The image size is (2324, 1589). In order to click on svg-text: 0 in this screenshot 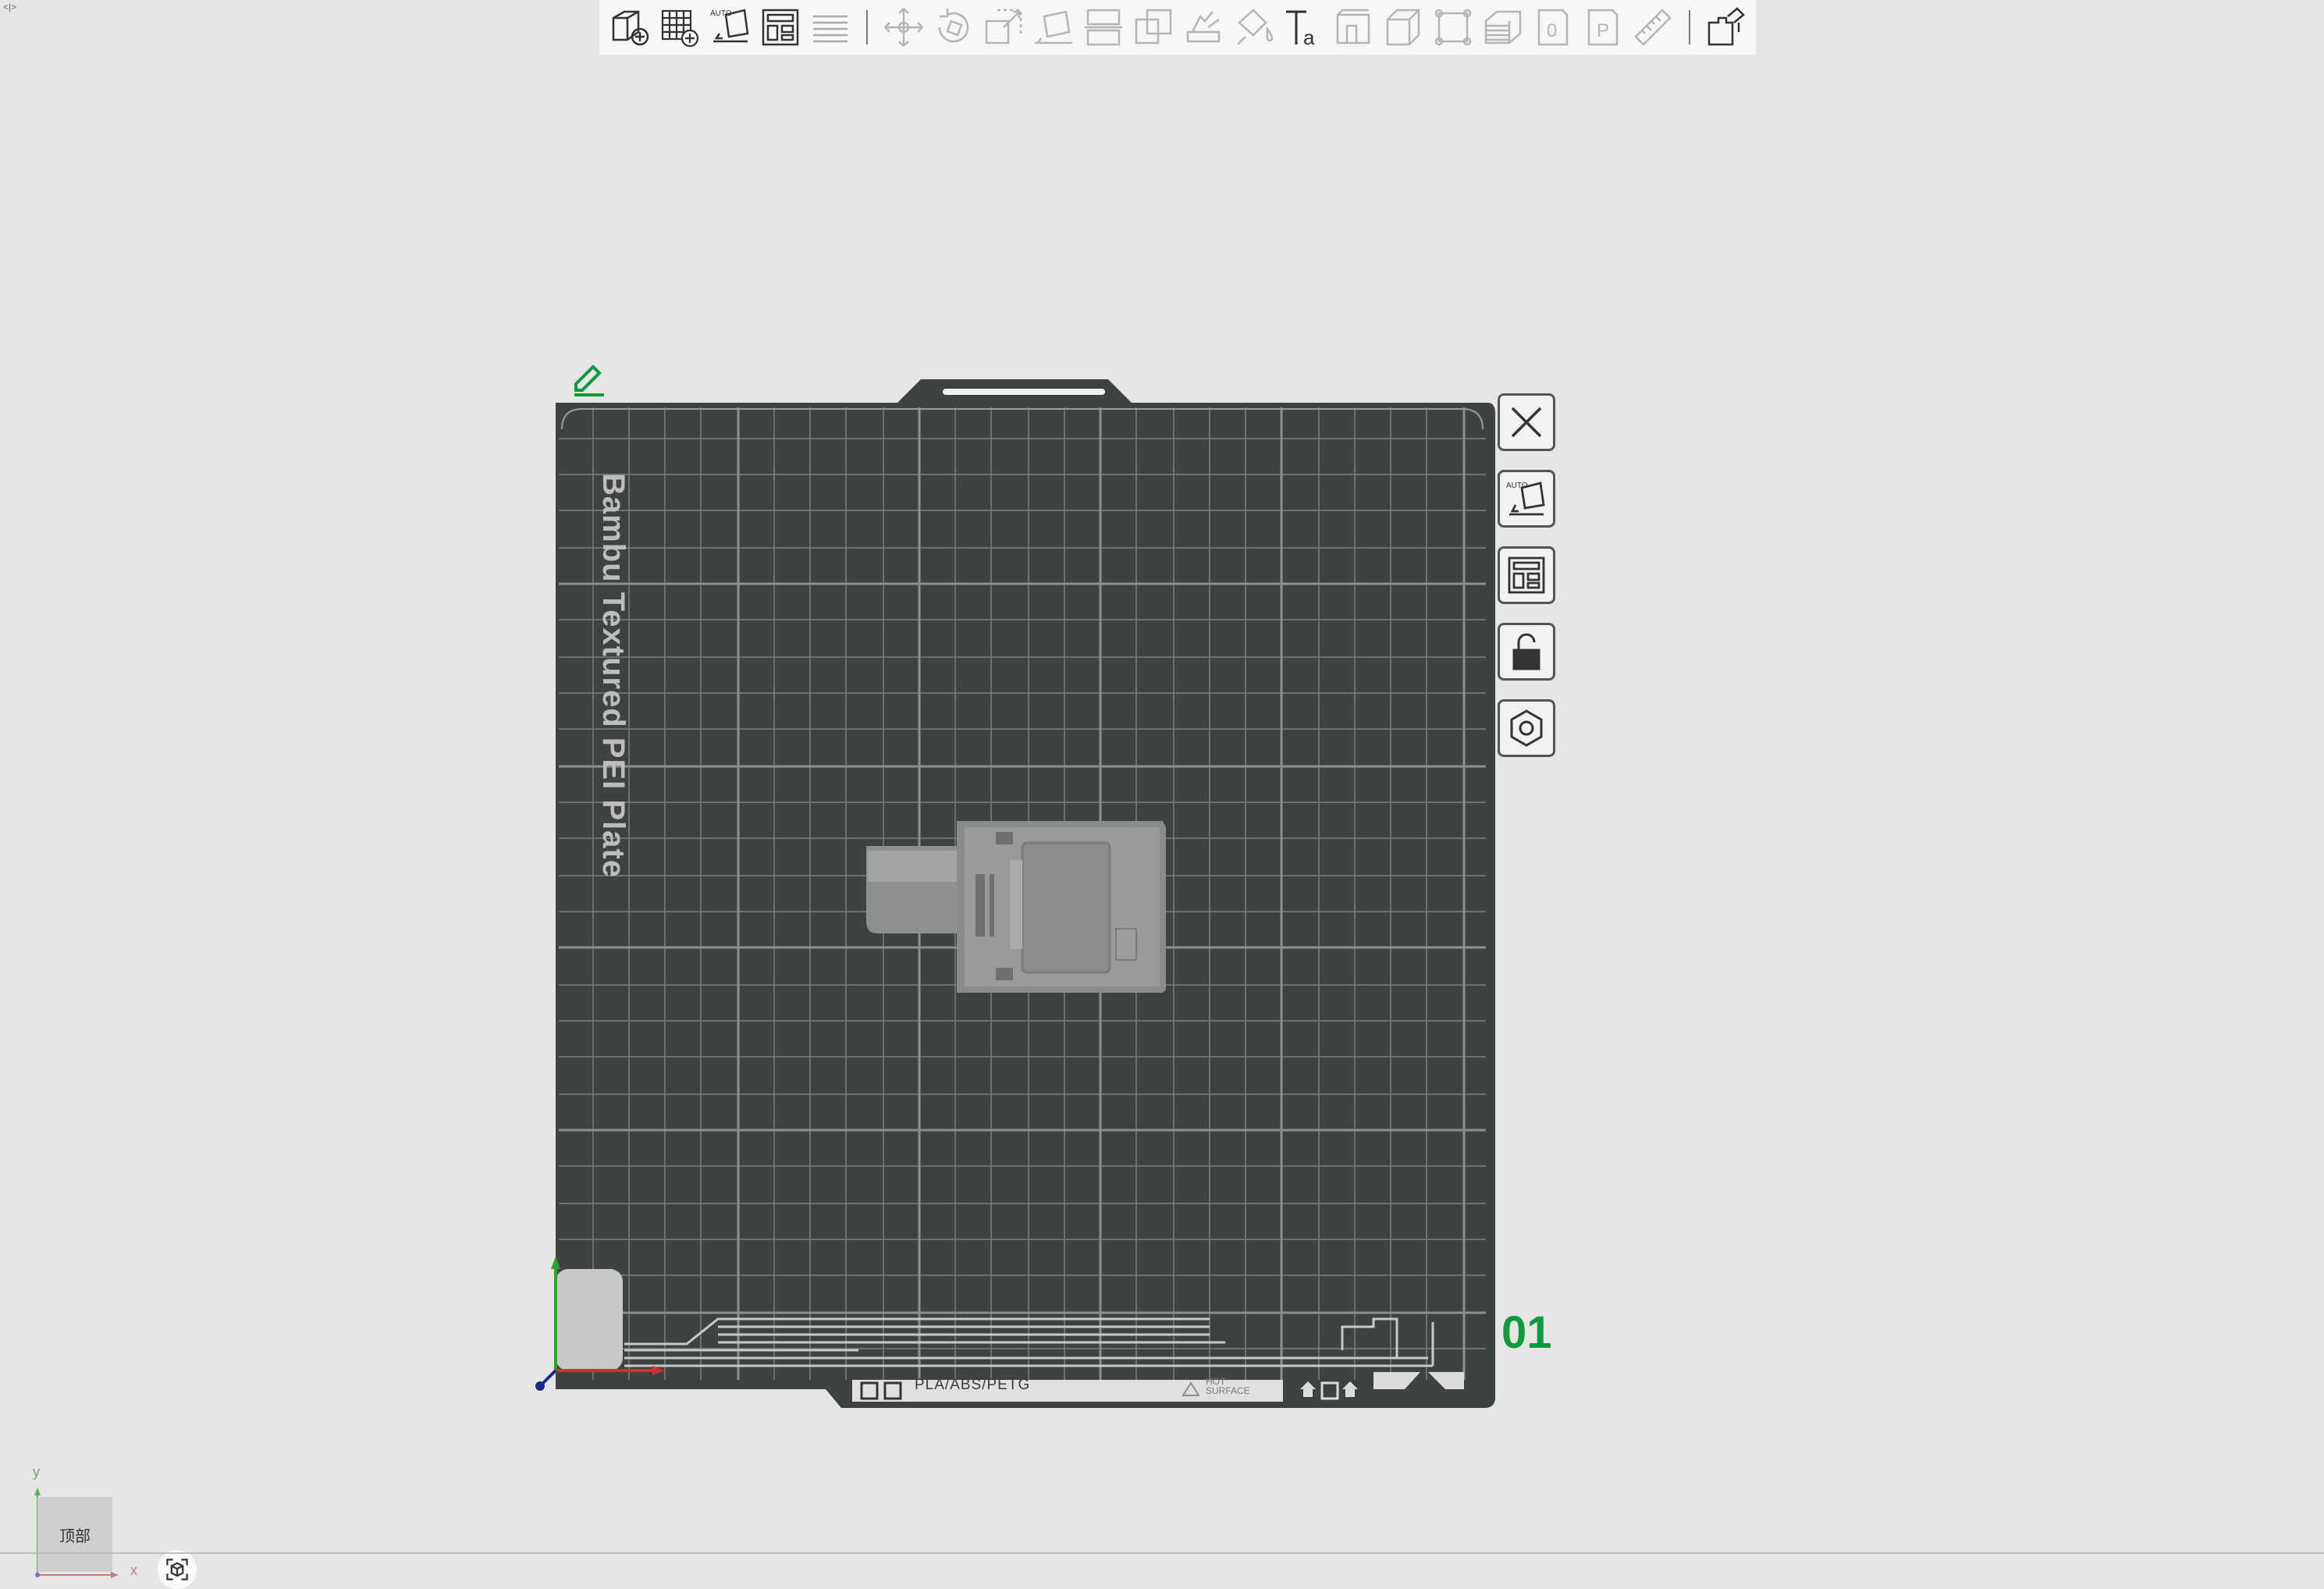, I will do `click(1552, 30)`.